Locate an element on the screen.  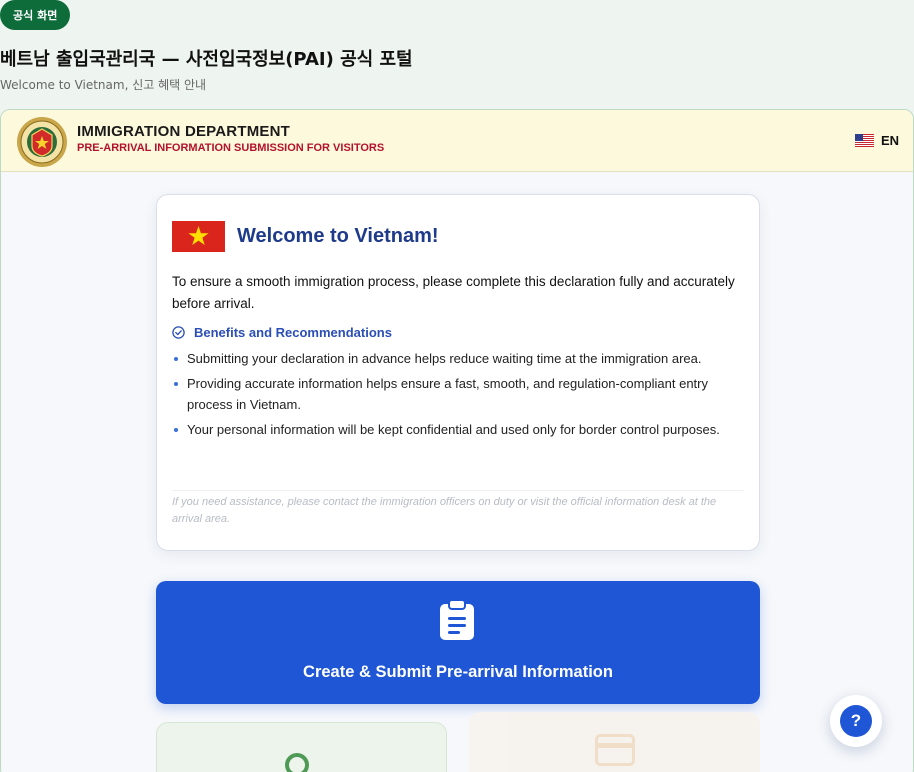
language-selector: EN is located at coordinates (876, 140).